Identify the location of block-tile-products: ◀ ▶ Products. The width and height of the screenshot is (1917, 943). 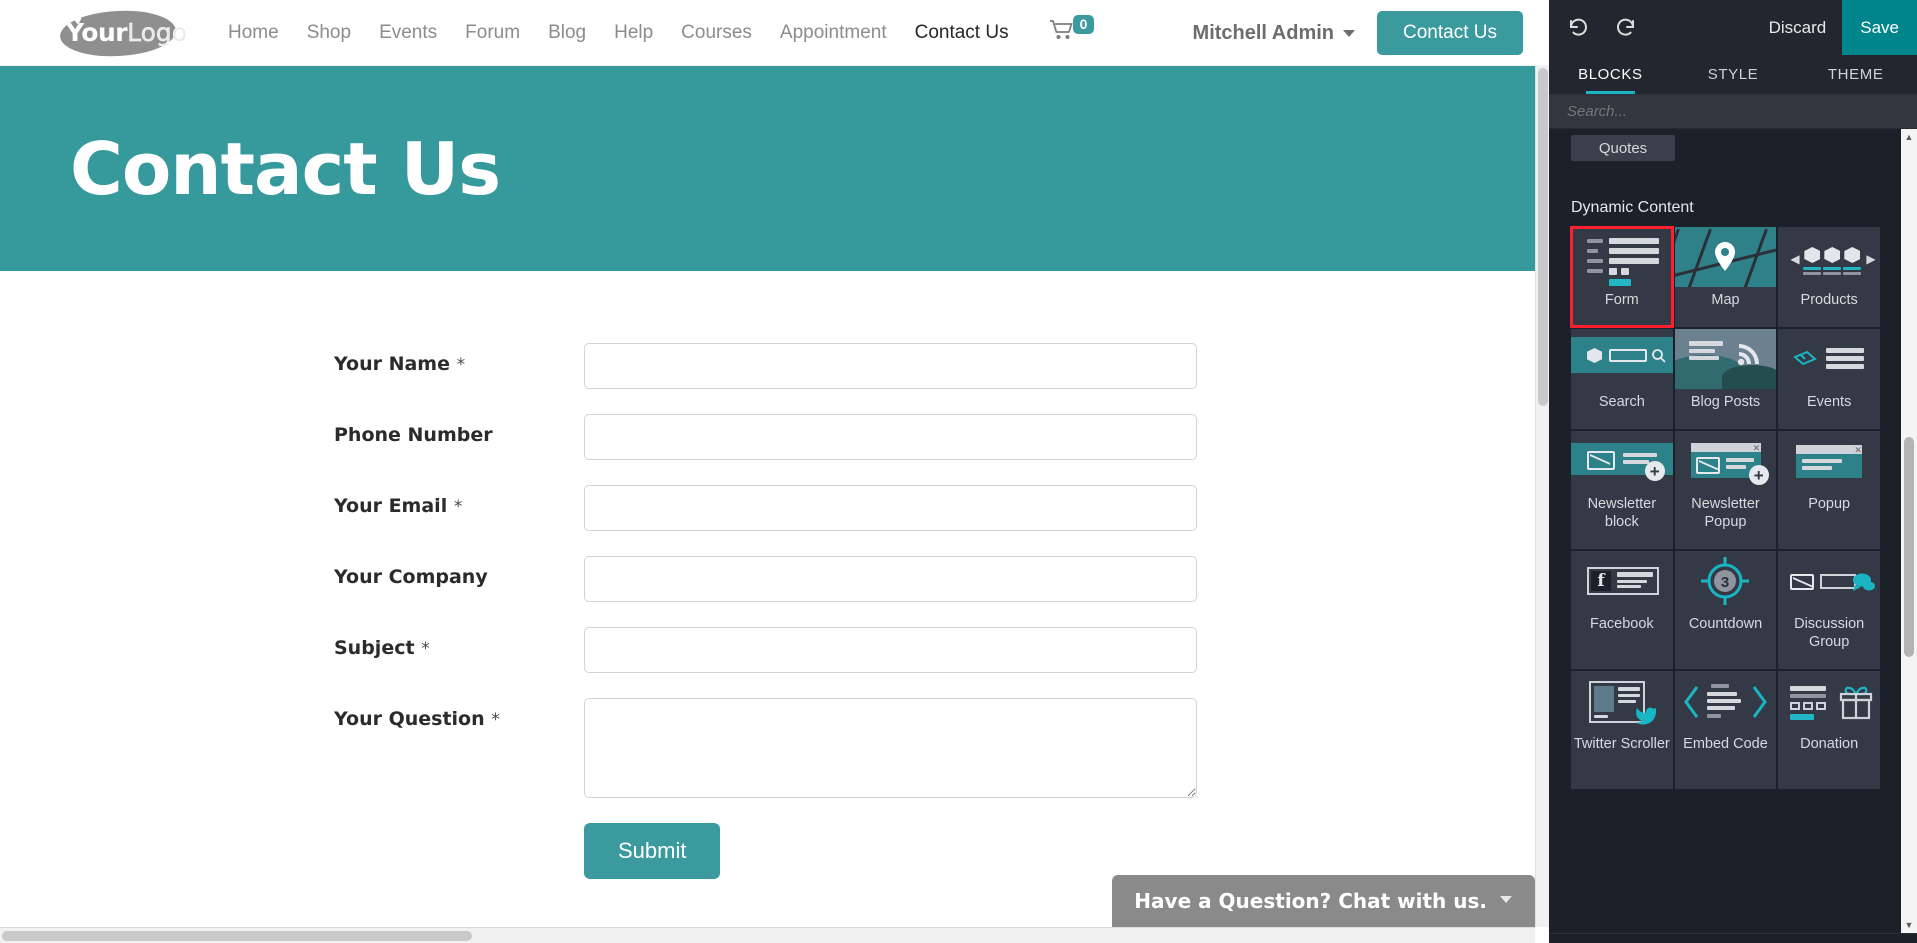
(1829, 277).